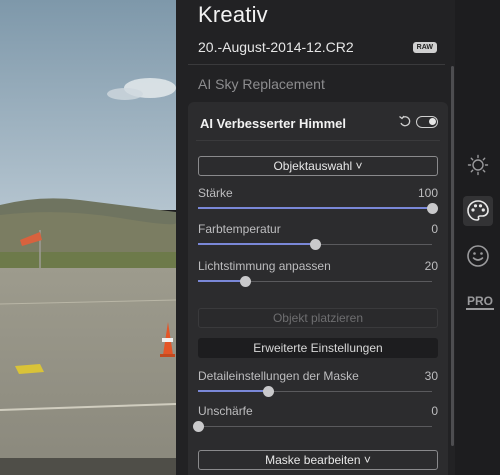 This screenshot has width=500, height=475. I want to click on panel-scrollbar, so click(452, 256).